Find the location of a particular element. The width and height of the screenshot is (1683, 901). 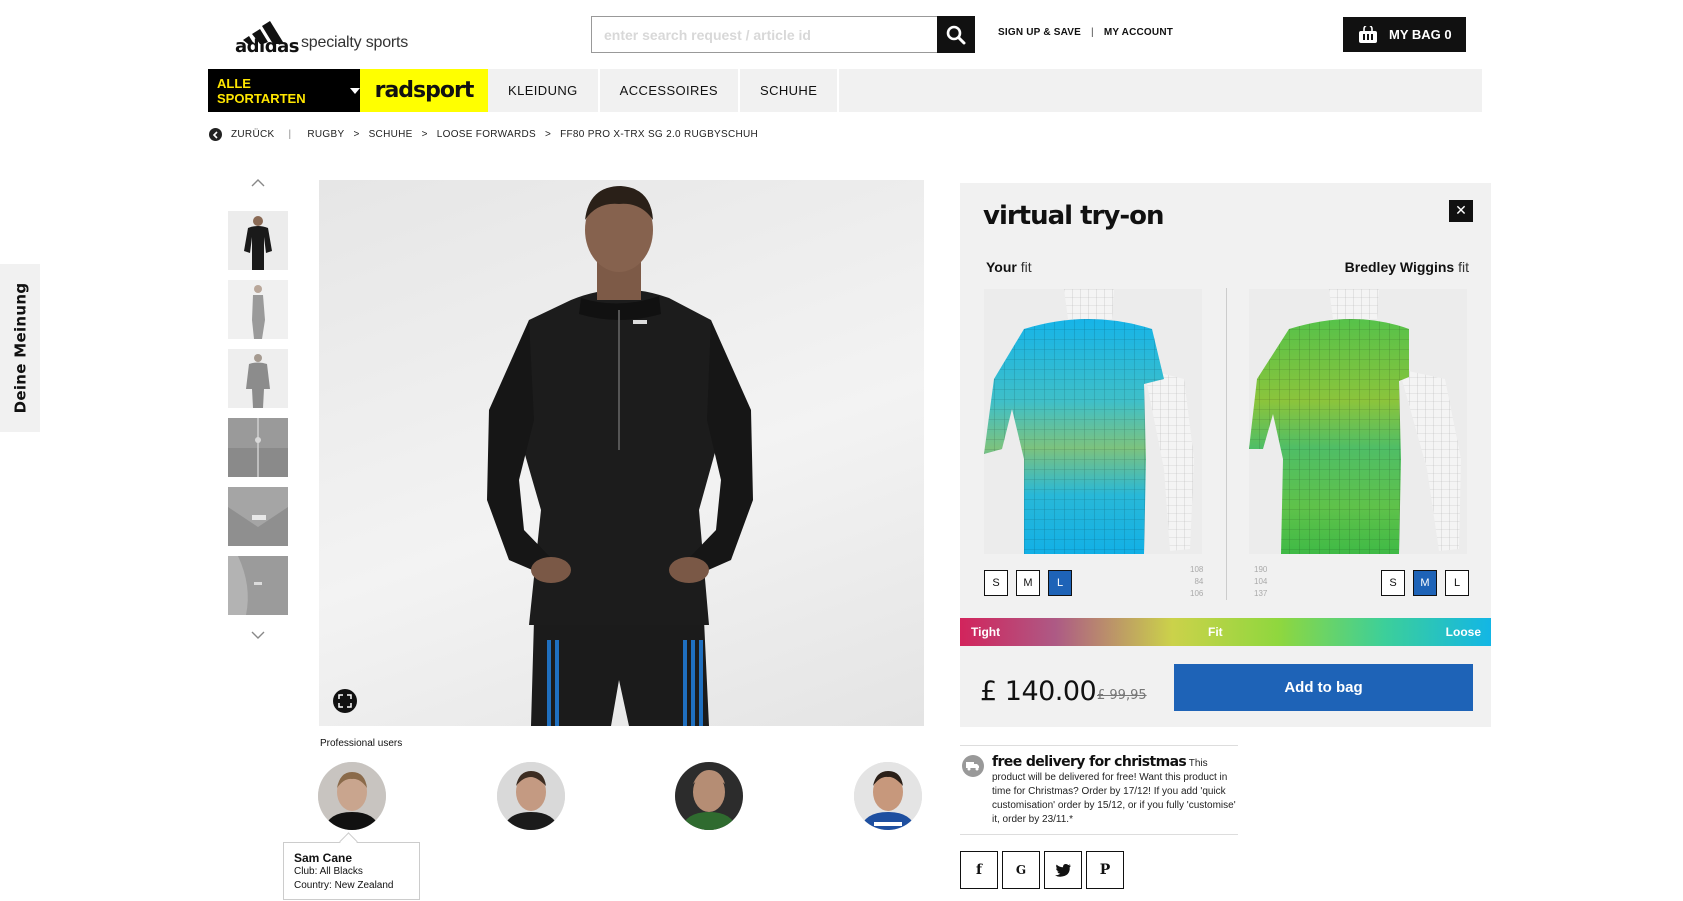

product-old-price: £ 99,95 is located at coordinates (1122, 695).